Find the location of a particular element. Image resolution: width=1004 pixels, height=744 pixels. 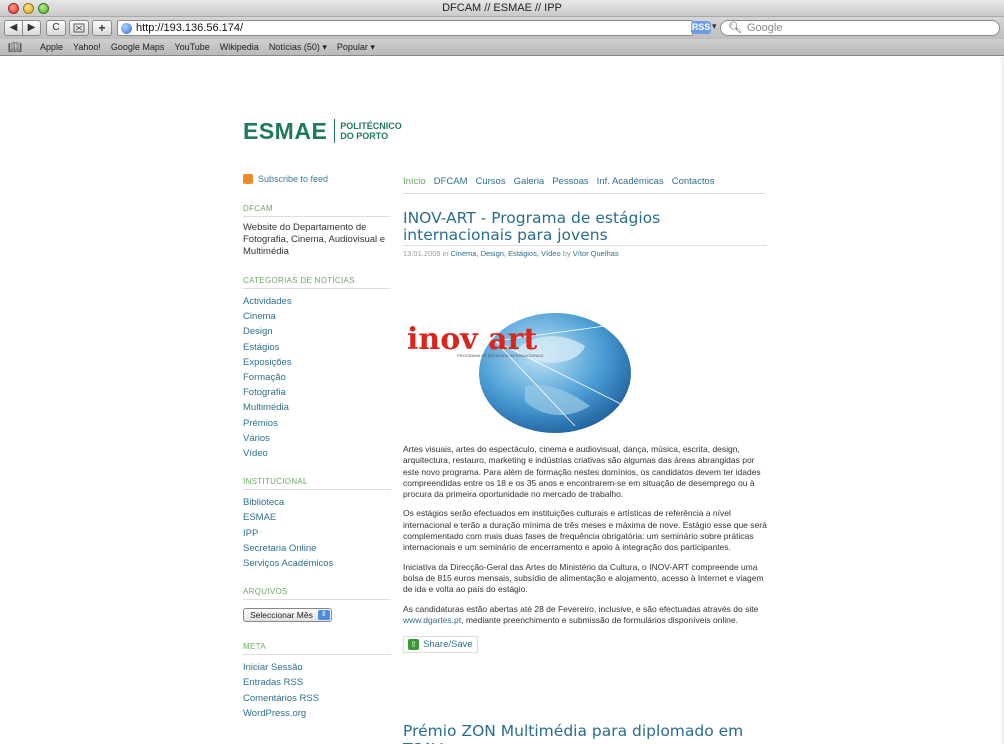

post-by: by is located at coordinates (566, 253).